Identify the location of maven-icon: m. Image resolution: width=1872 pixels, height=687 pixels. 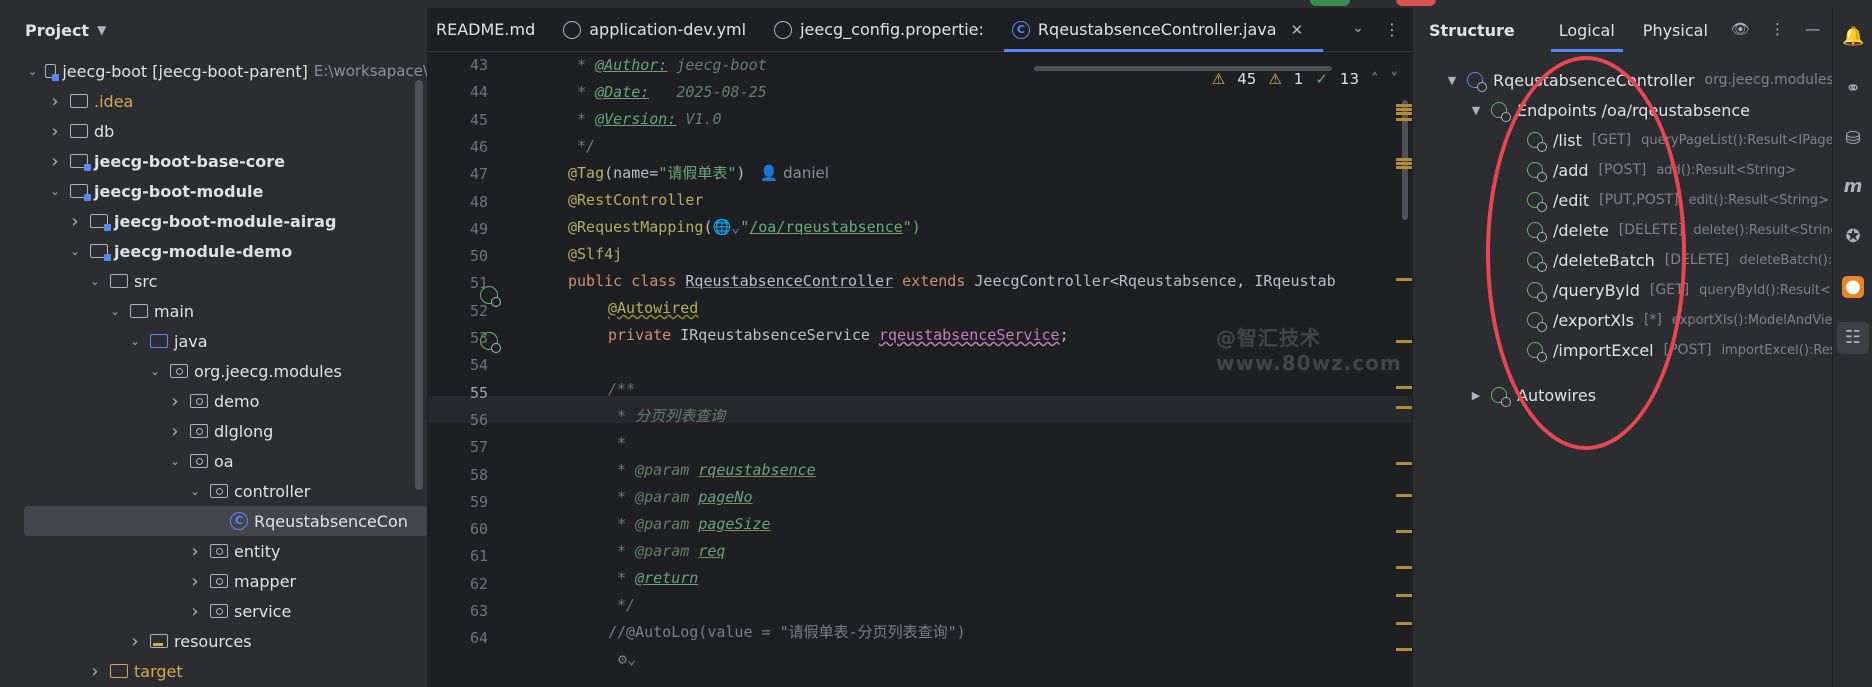
(1853, 187).